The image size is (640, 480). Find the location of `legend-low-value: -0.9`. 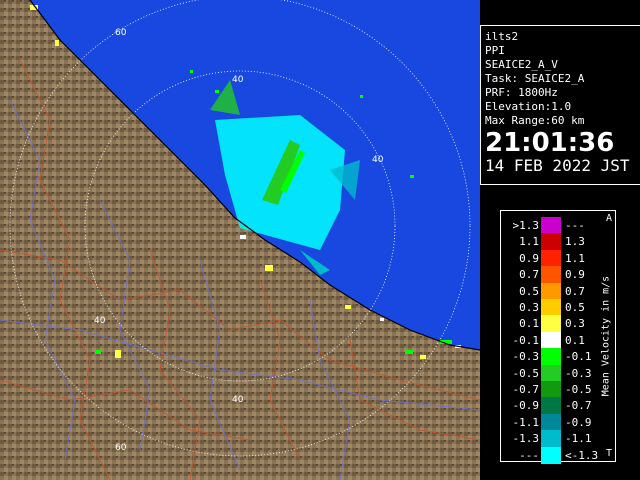

legend-low-value: -0.9 is located at coordinates (526, 406).